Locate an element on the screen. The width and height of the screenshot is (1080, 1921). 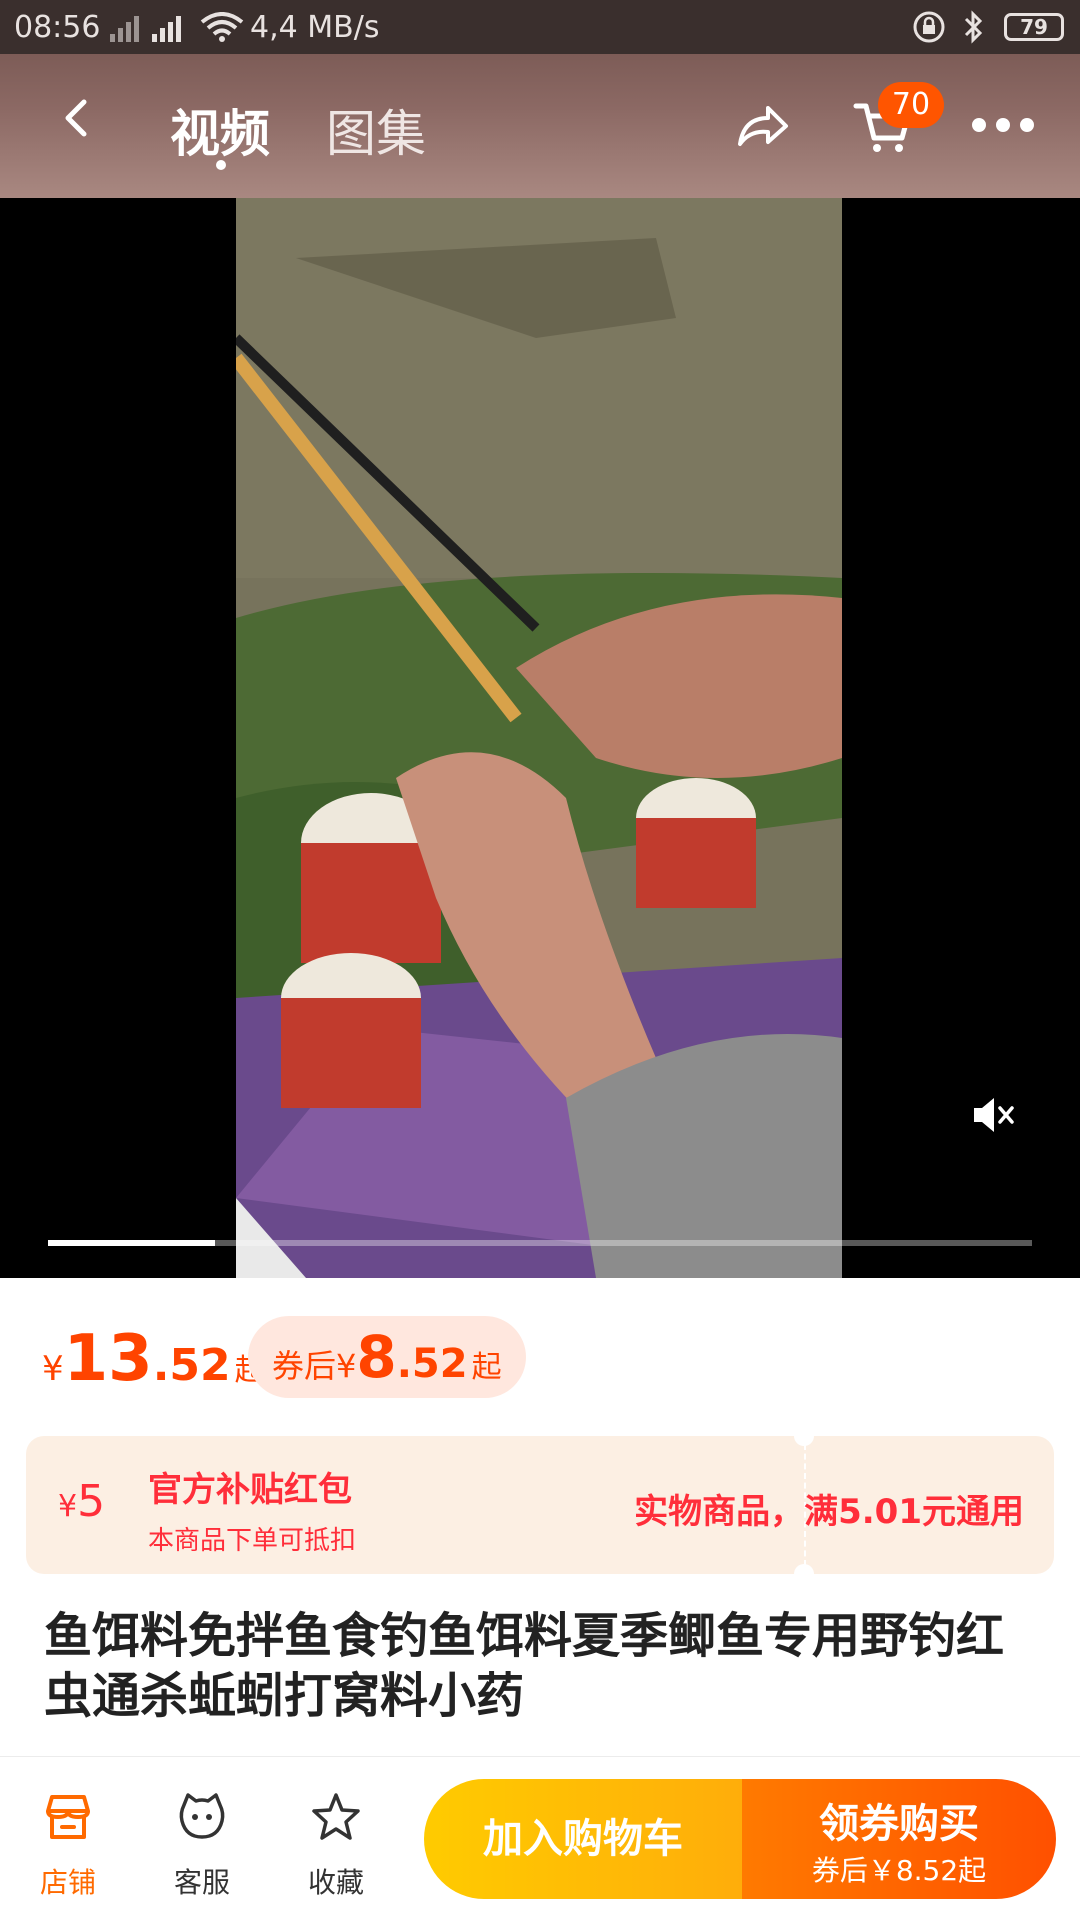
tab-video: 视频 is located at coordinates (220, 130).